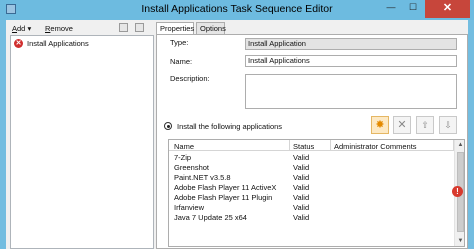  I want to click on name-field: Install Applications, so click(351, 61).